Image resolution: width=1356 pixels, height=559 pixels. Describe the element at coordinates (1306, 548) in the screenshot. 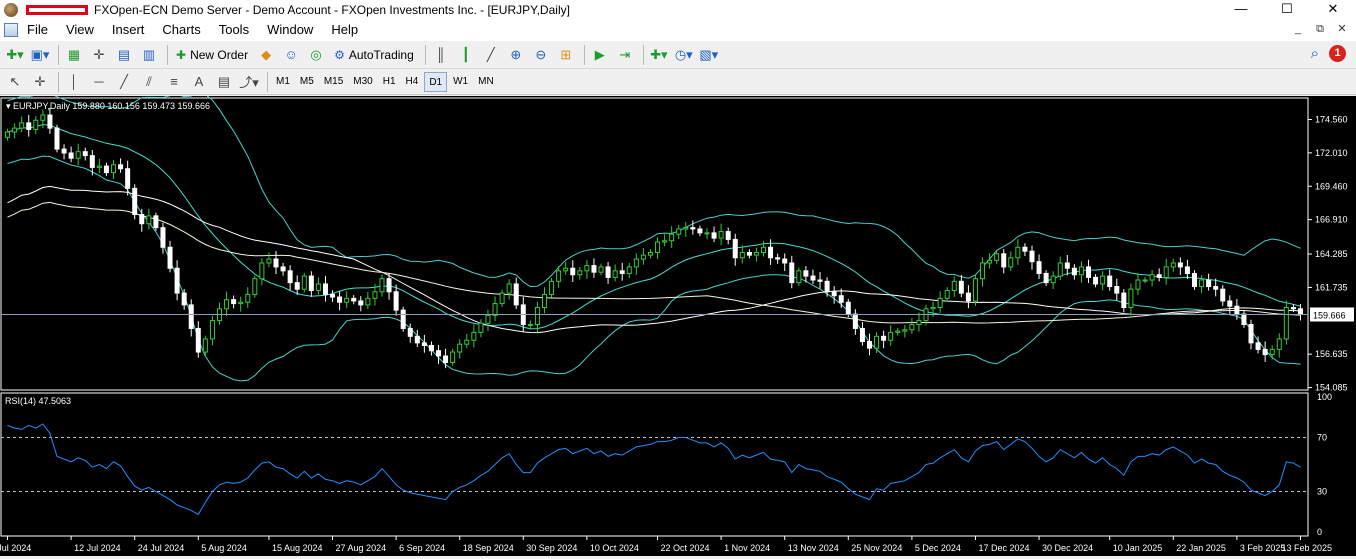

I see `time-tick-label: 13 Feb 2025` at that location.